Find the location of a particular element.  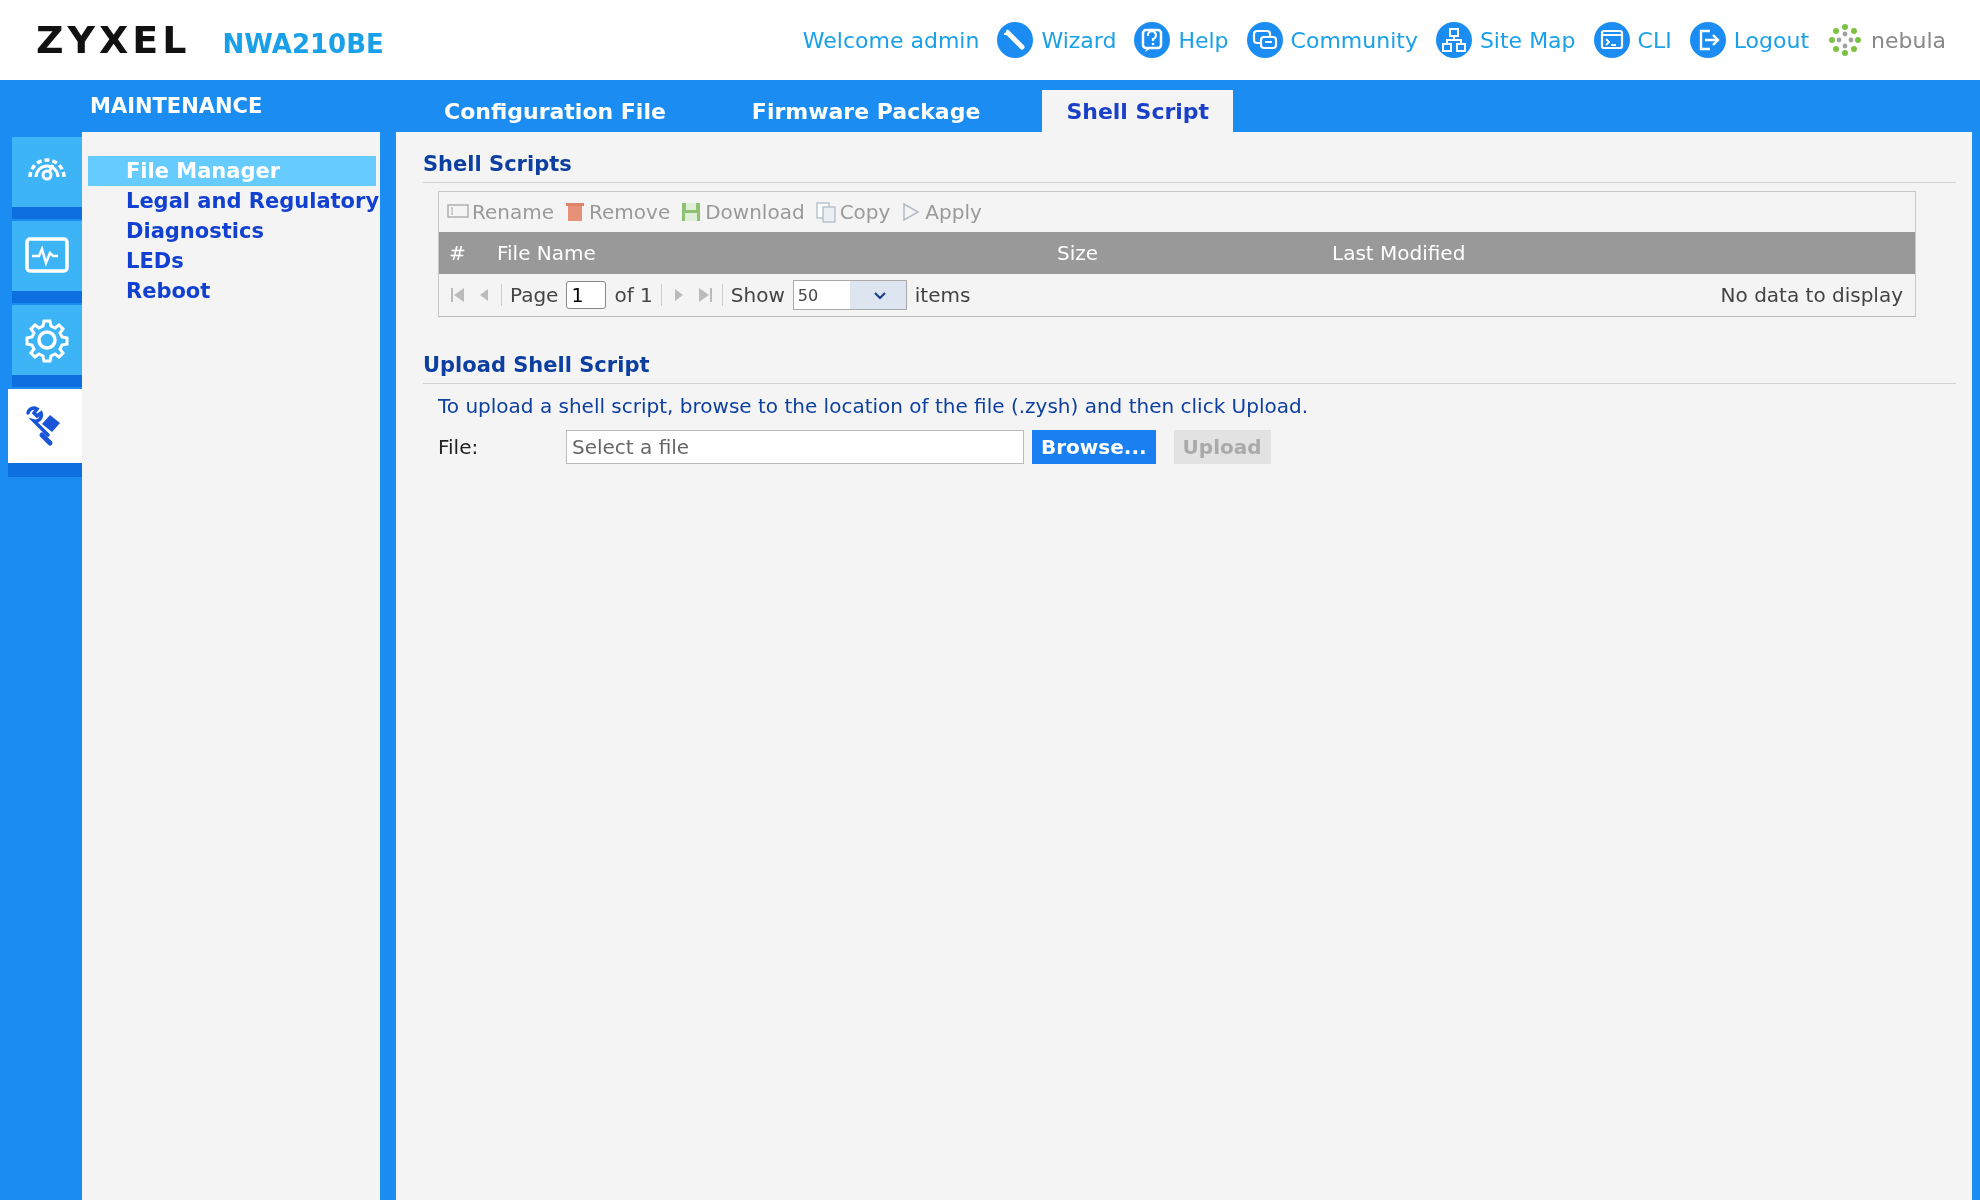

section-heading: Upload Shell Script is located at coordinates (1189, 368).